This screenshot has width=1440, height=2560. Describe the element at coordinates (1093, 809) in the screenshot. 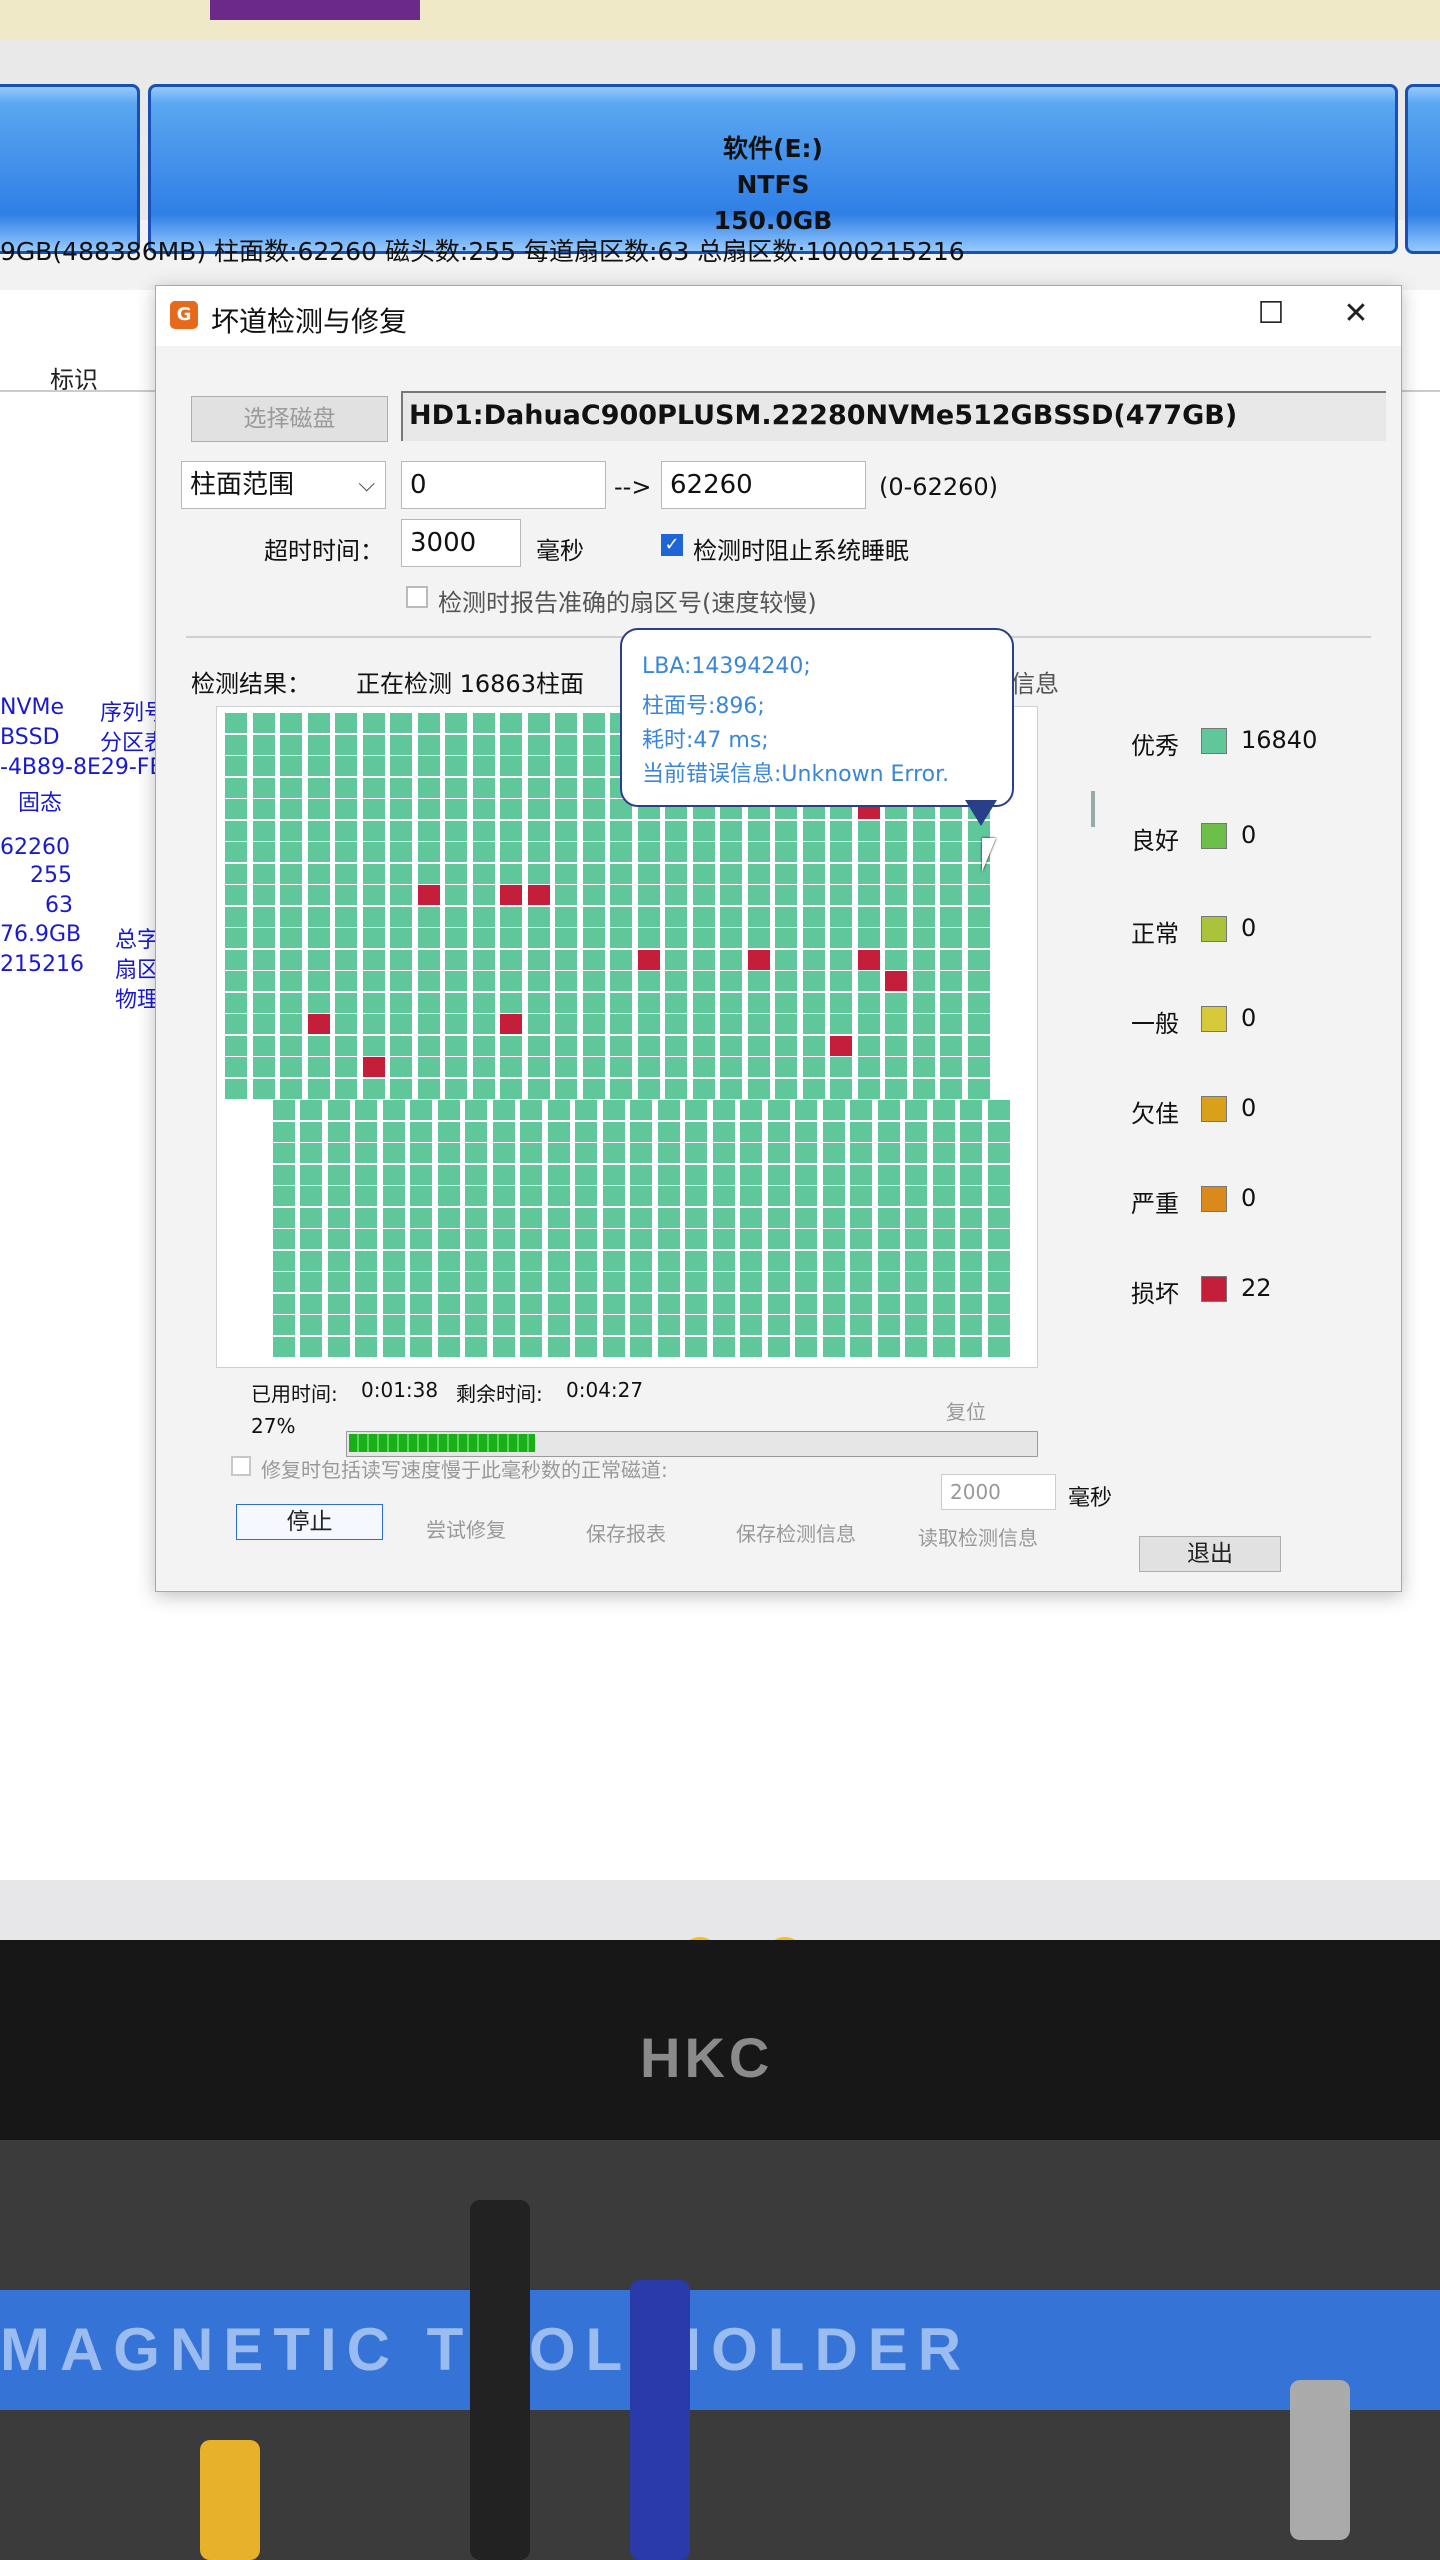

I see `legend-scrollbar` at that location.